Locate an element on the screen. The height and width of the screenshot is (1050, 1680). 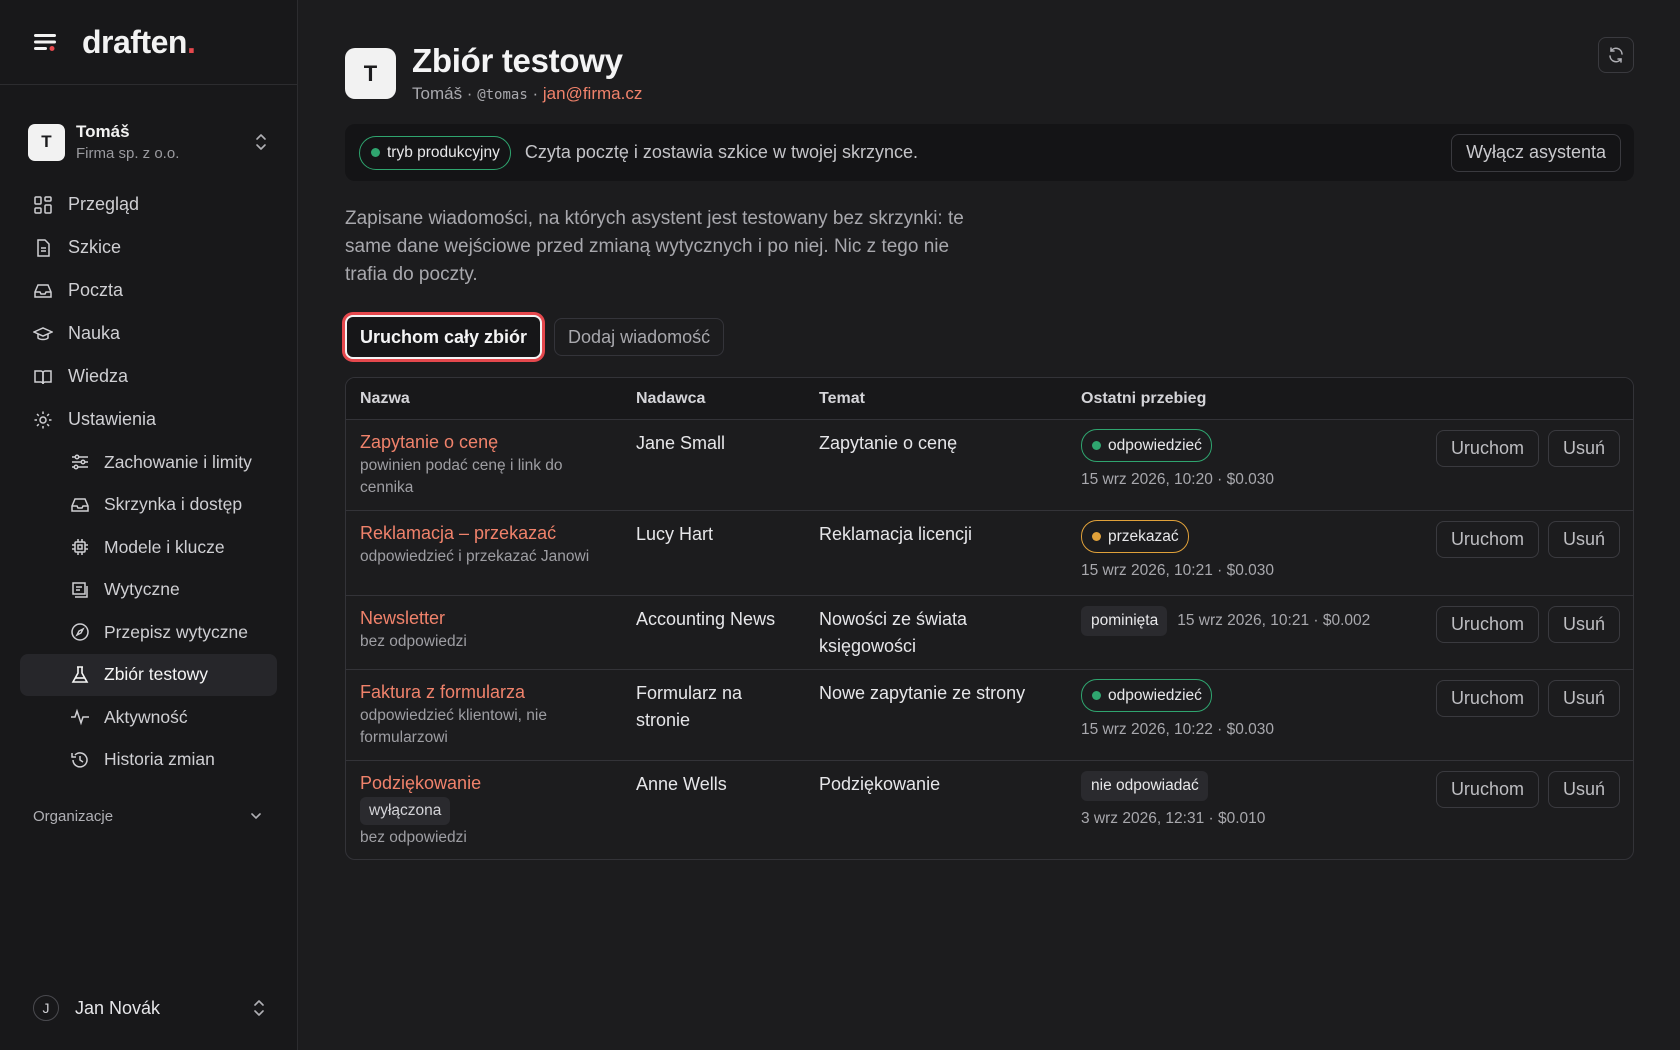
run-meta: 3 wrz 2026, 12:31 · $0.010 is located at coordinates (1173, 818).